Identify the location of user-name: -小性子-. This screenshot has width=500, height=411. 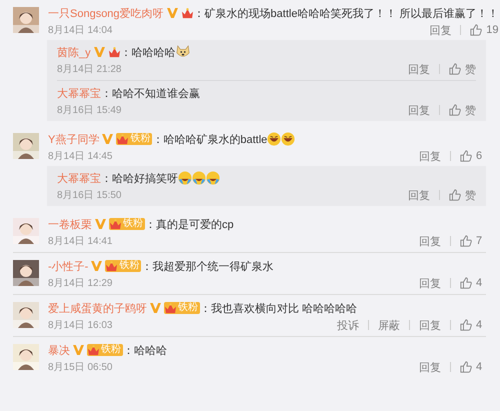
(68, 266).